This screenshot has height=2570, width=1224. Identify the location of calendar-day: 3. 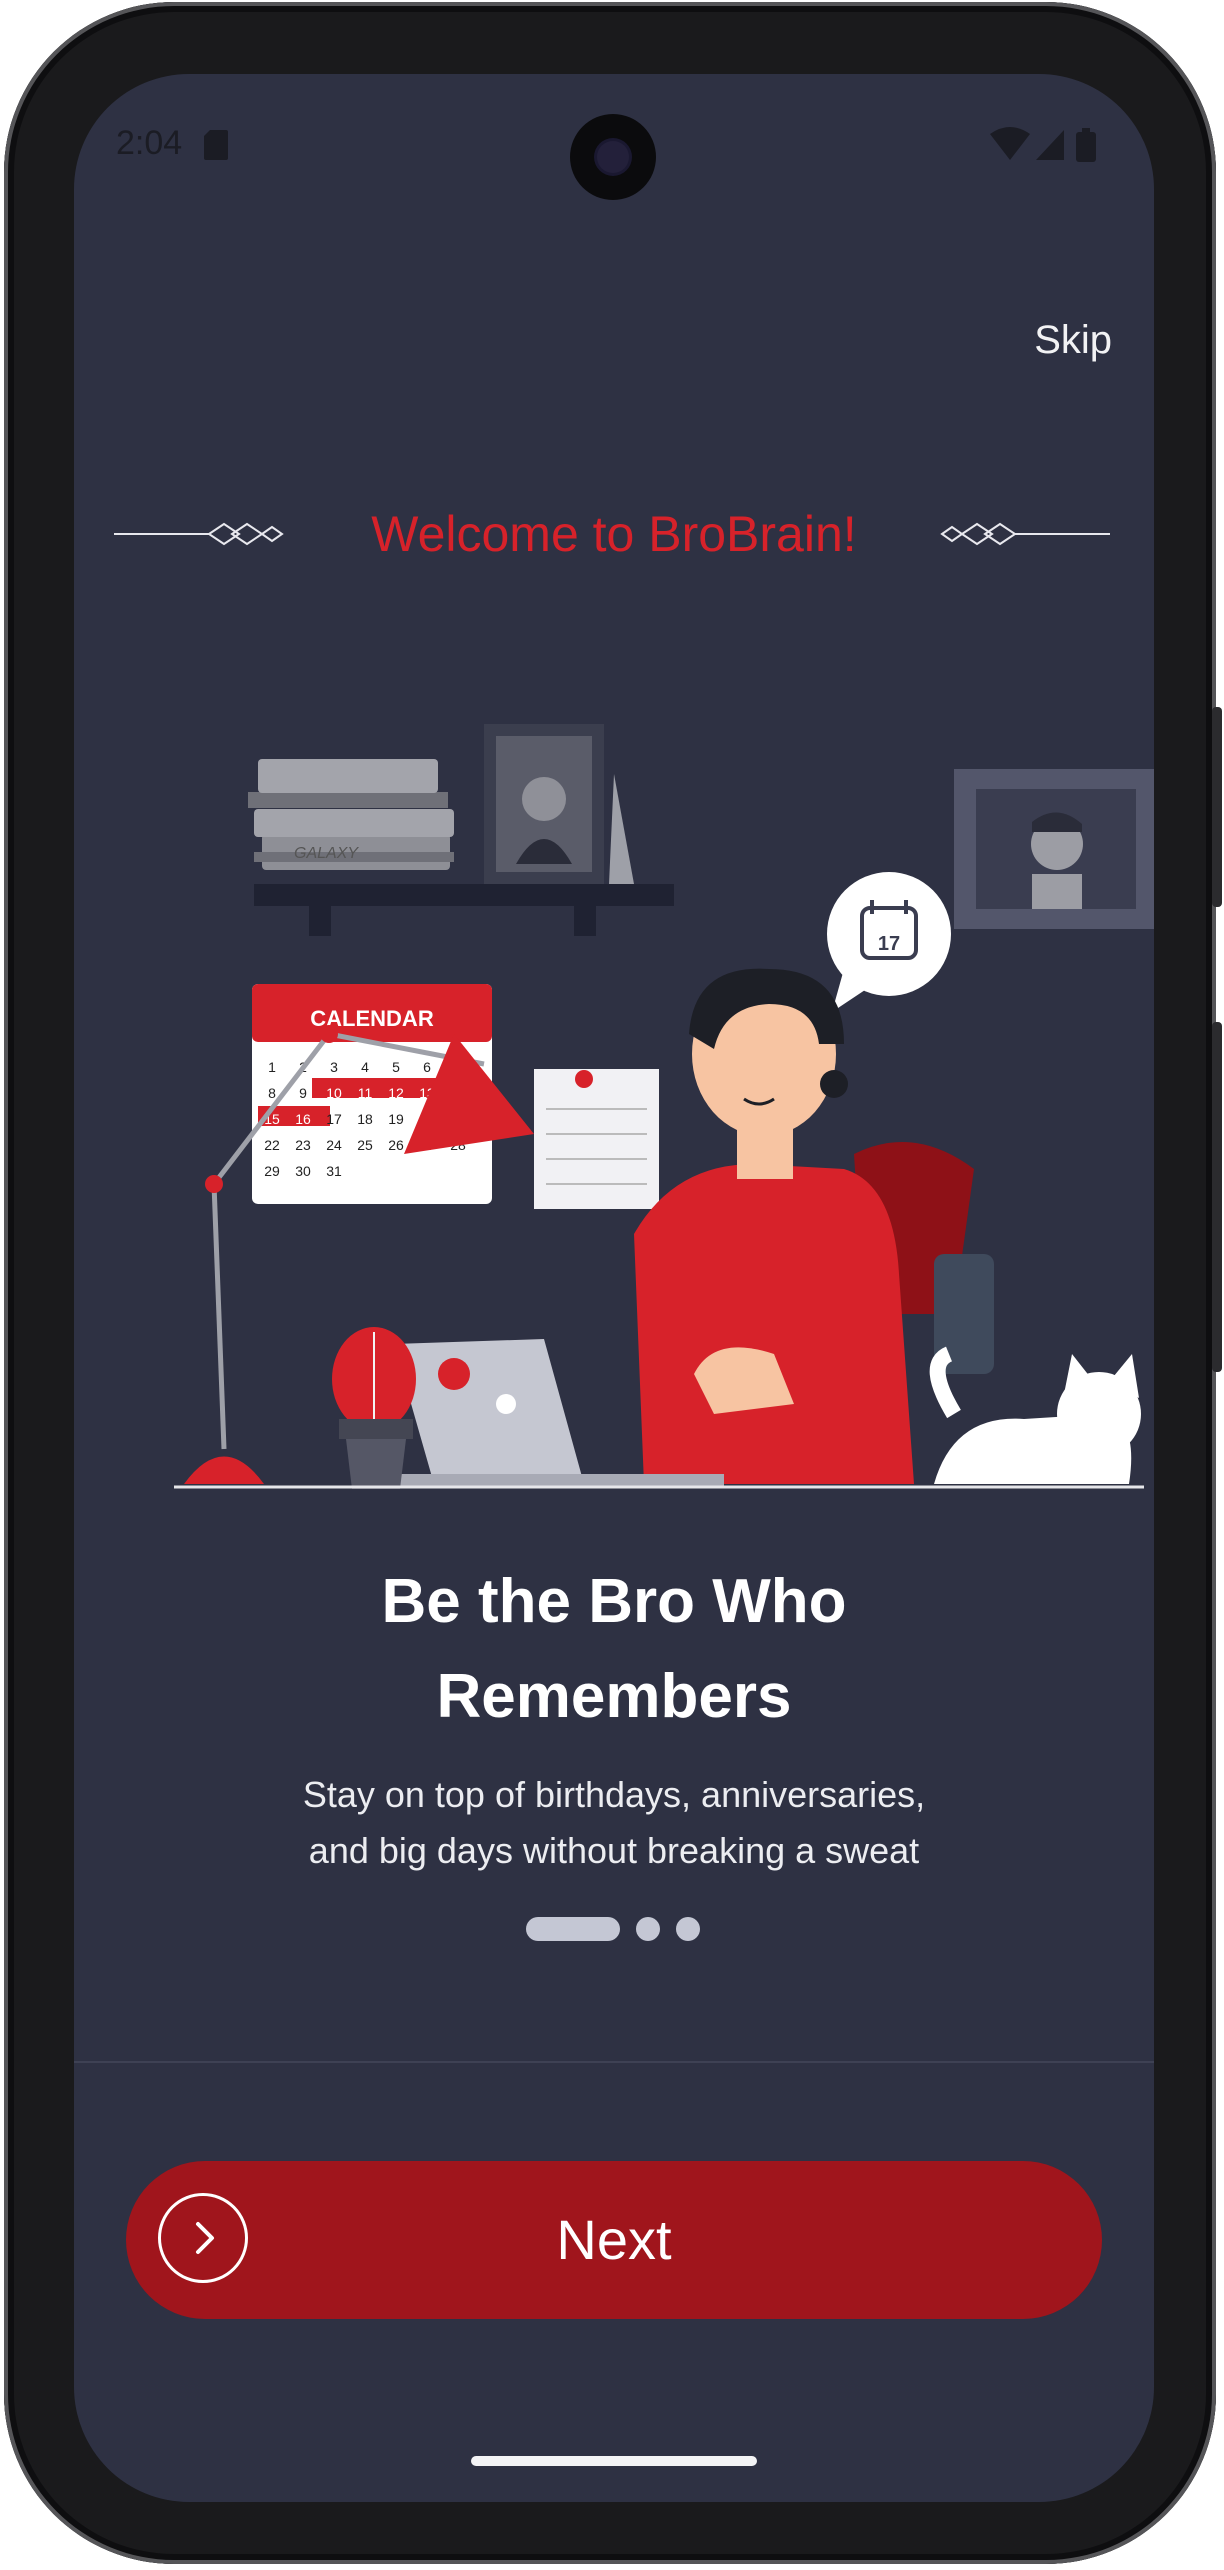
(334, 1067).